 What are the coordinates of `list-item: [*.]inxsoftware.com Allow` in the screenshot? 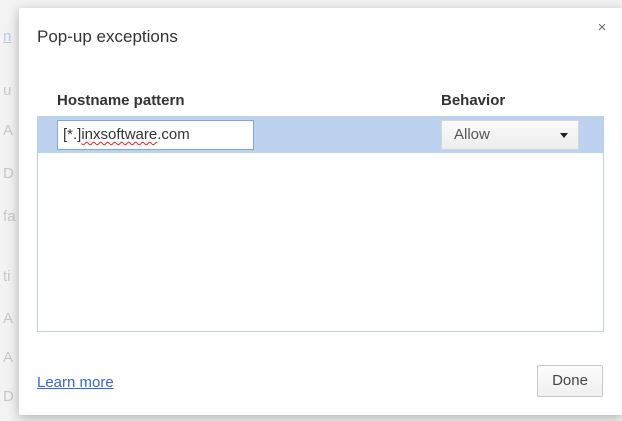 It's located at (320, 135).